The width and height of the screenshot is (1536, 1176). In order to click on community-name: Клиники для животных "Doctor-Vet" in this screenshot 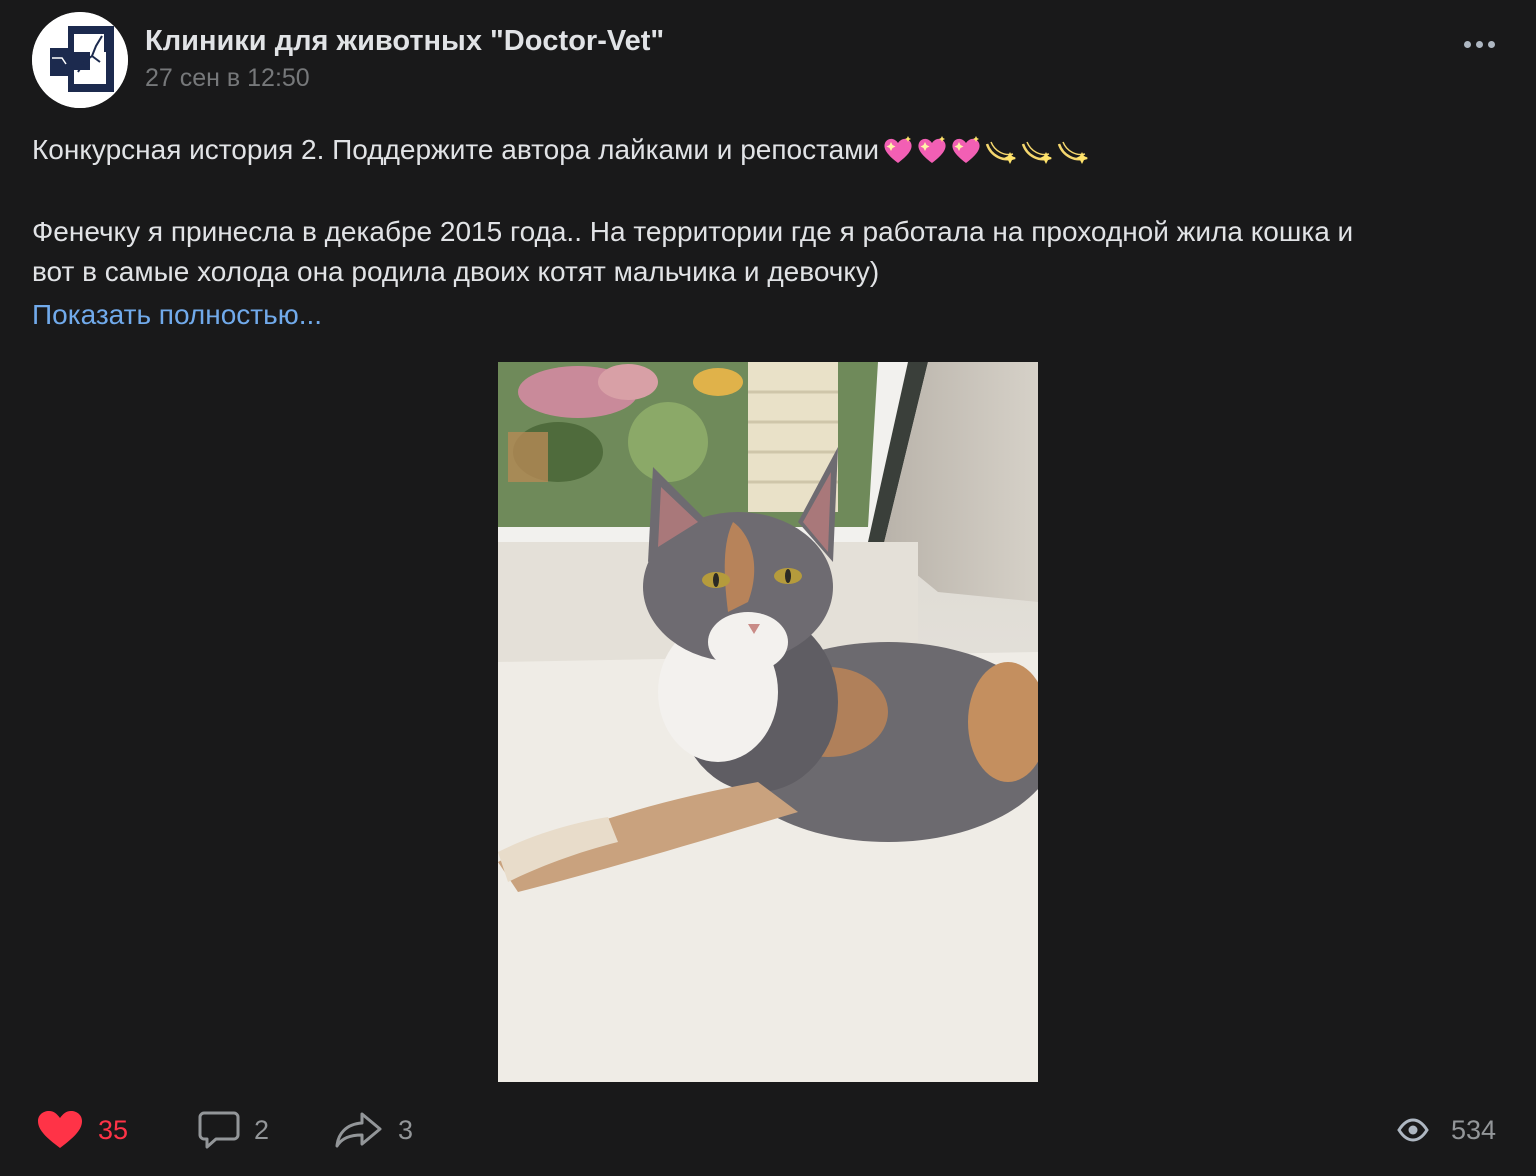, I will do `click(404, 41)`.